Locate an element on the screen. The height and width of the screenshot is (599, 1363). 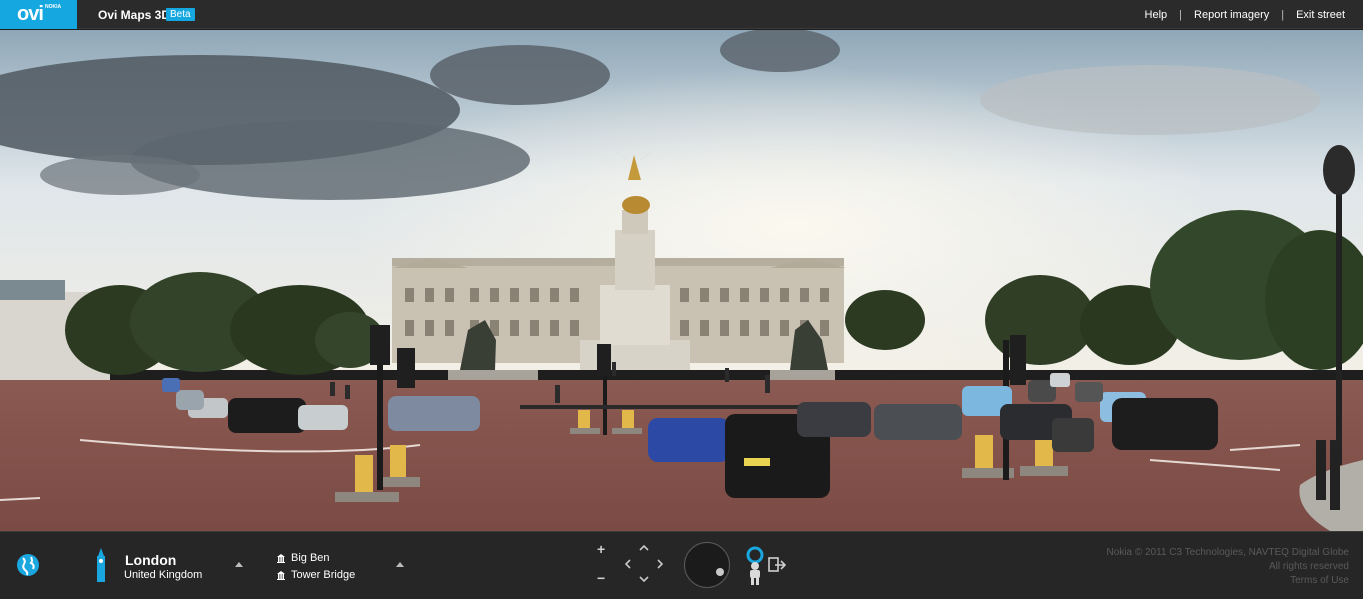
compass-dial is located at coordinates (707, 565).